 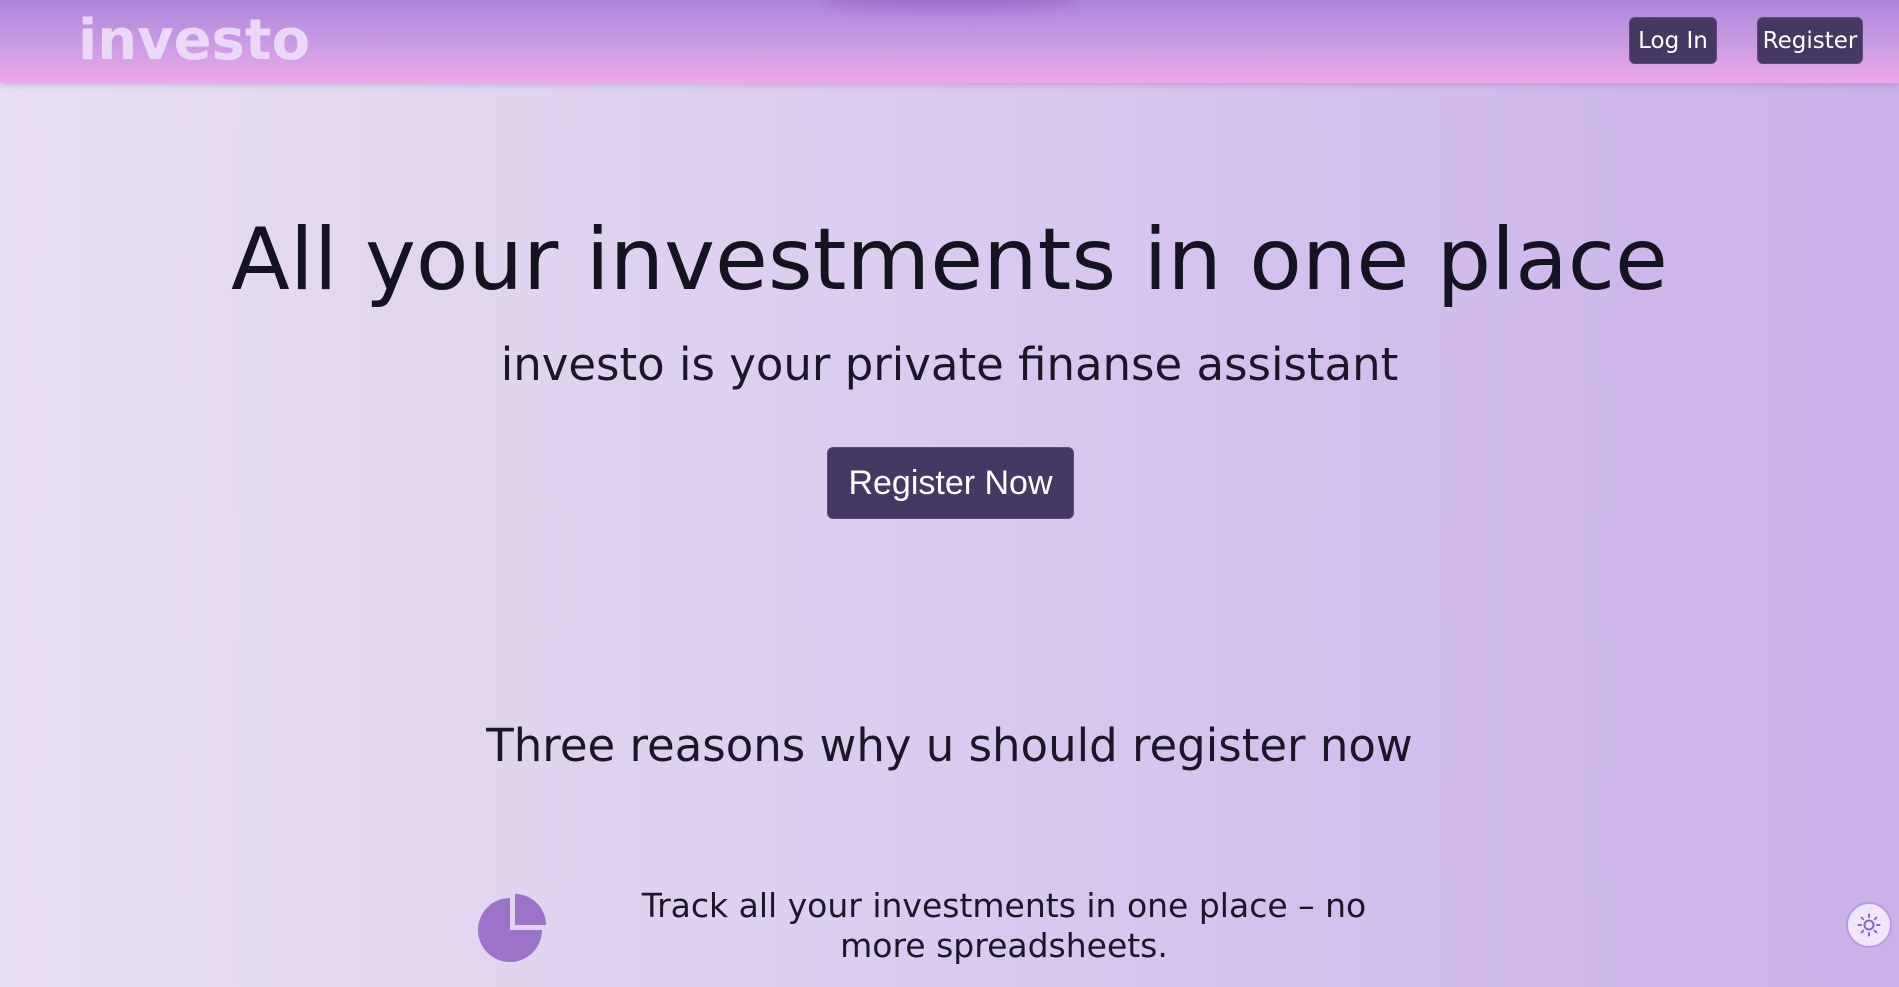 I want to click on sun-icon, so click(x=1869, y=925).